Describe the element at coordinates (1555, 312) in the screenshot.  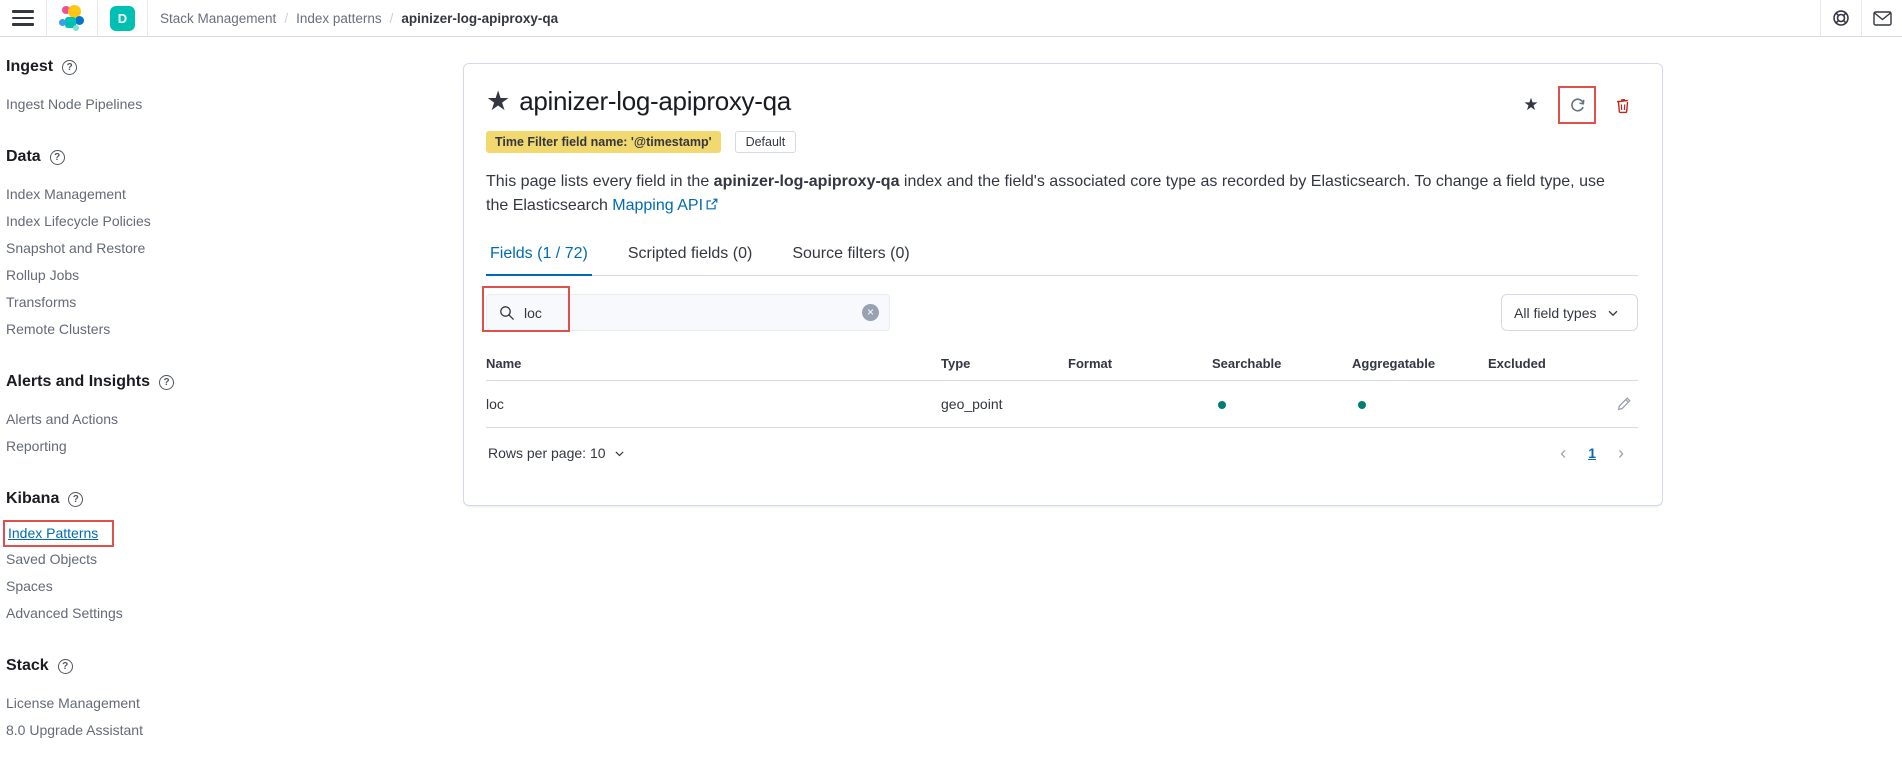
I see `field-type-filter-label: All field types` at that location.